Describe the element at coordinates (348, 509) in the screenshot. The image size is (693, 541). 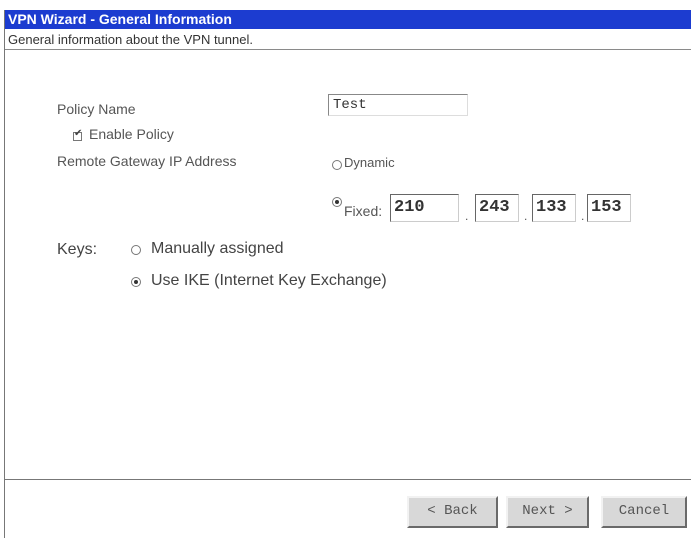
I see `button-bar: < Back Next > Cancel` at that location.